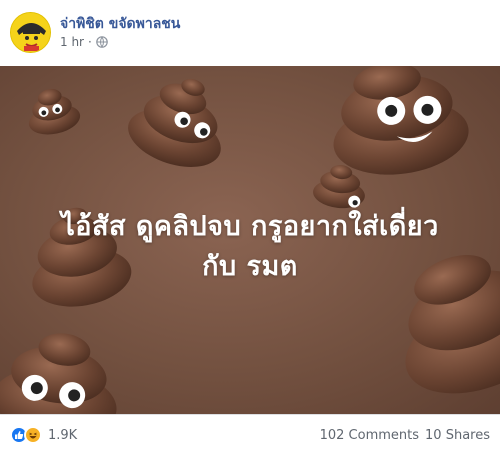  Describe the element at coordinates (102, 42) in the screenshot. I see `globe-icon` at that location.